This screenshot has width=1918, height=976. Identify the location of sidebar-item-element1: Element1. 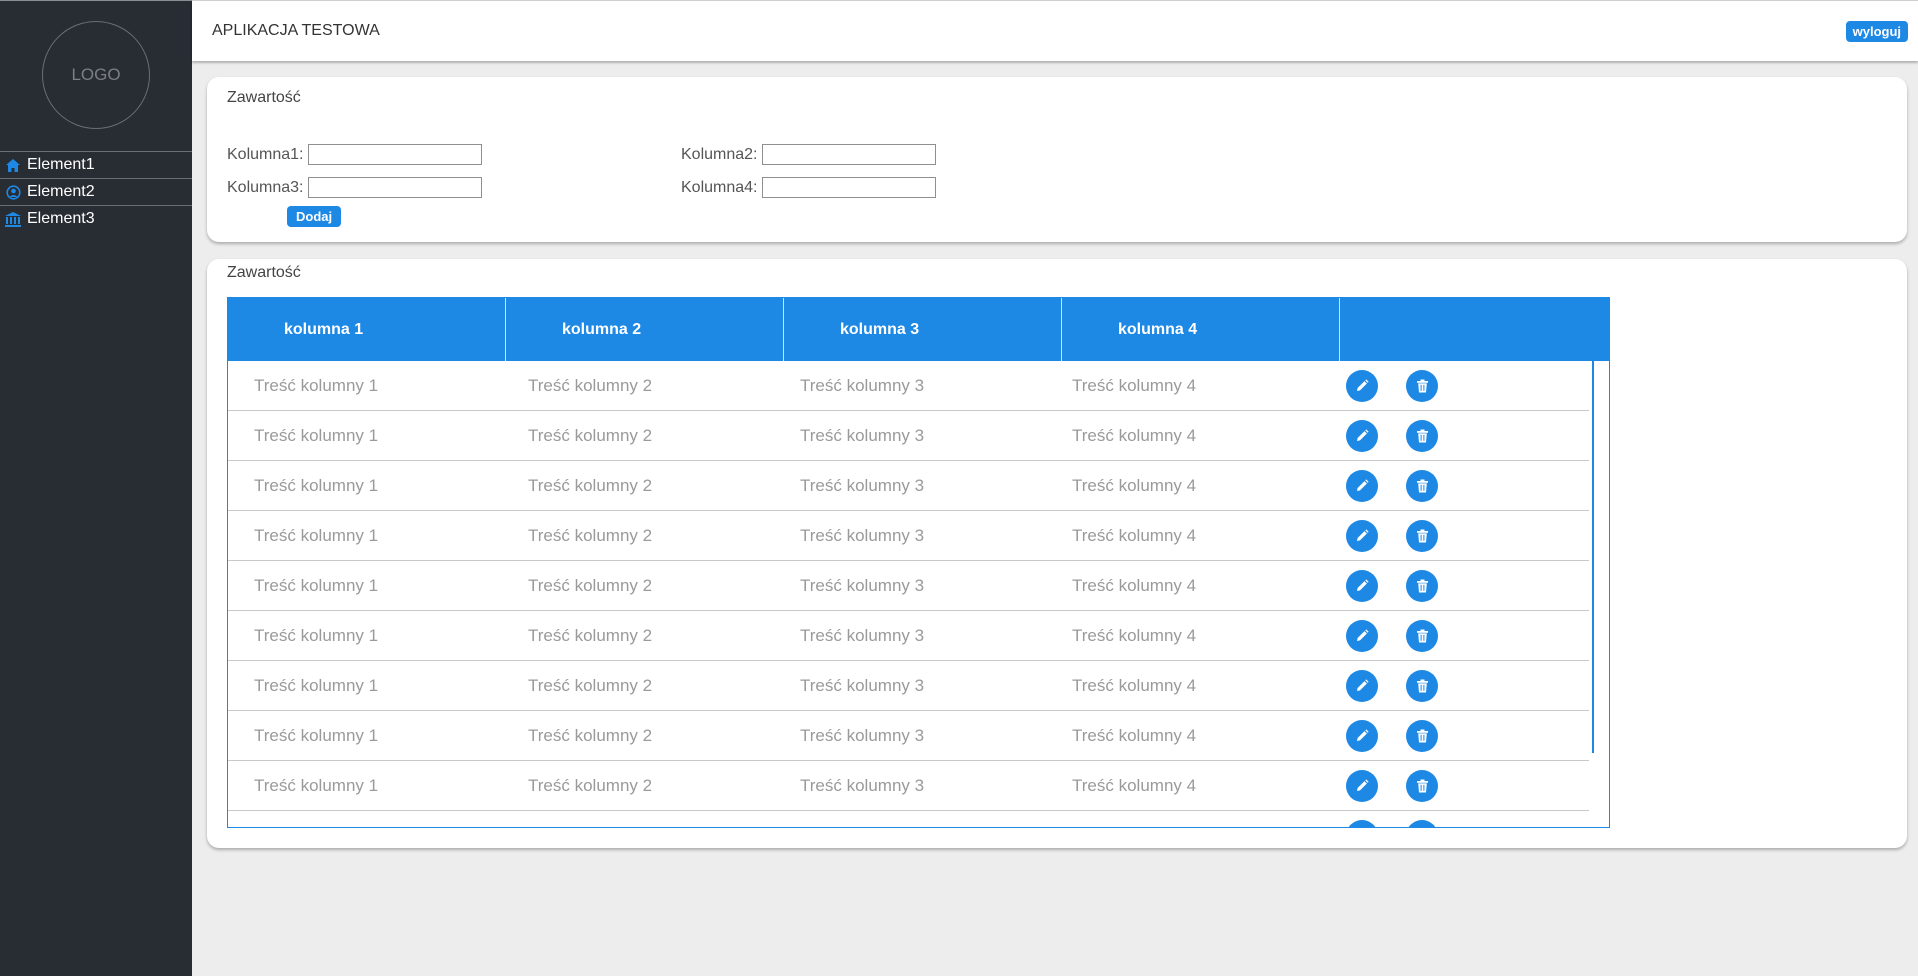
(96, 164).